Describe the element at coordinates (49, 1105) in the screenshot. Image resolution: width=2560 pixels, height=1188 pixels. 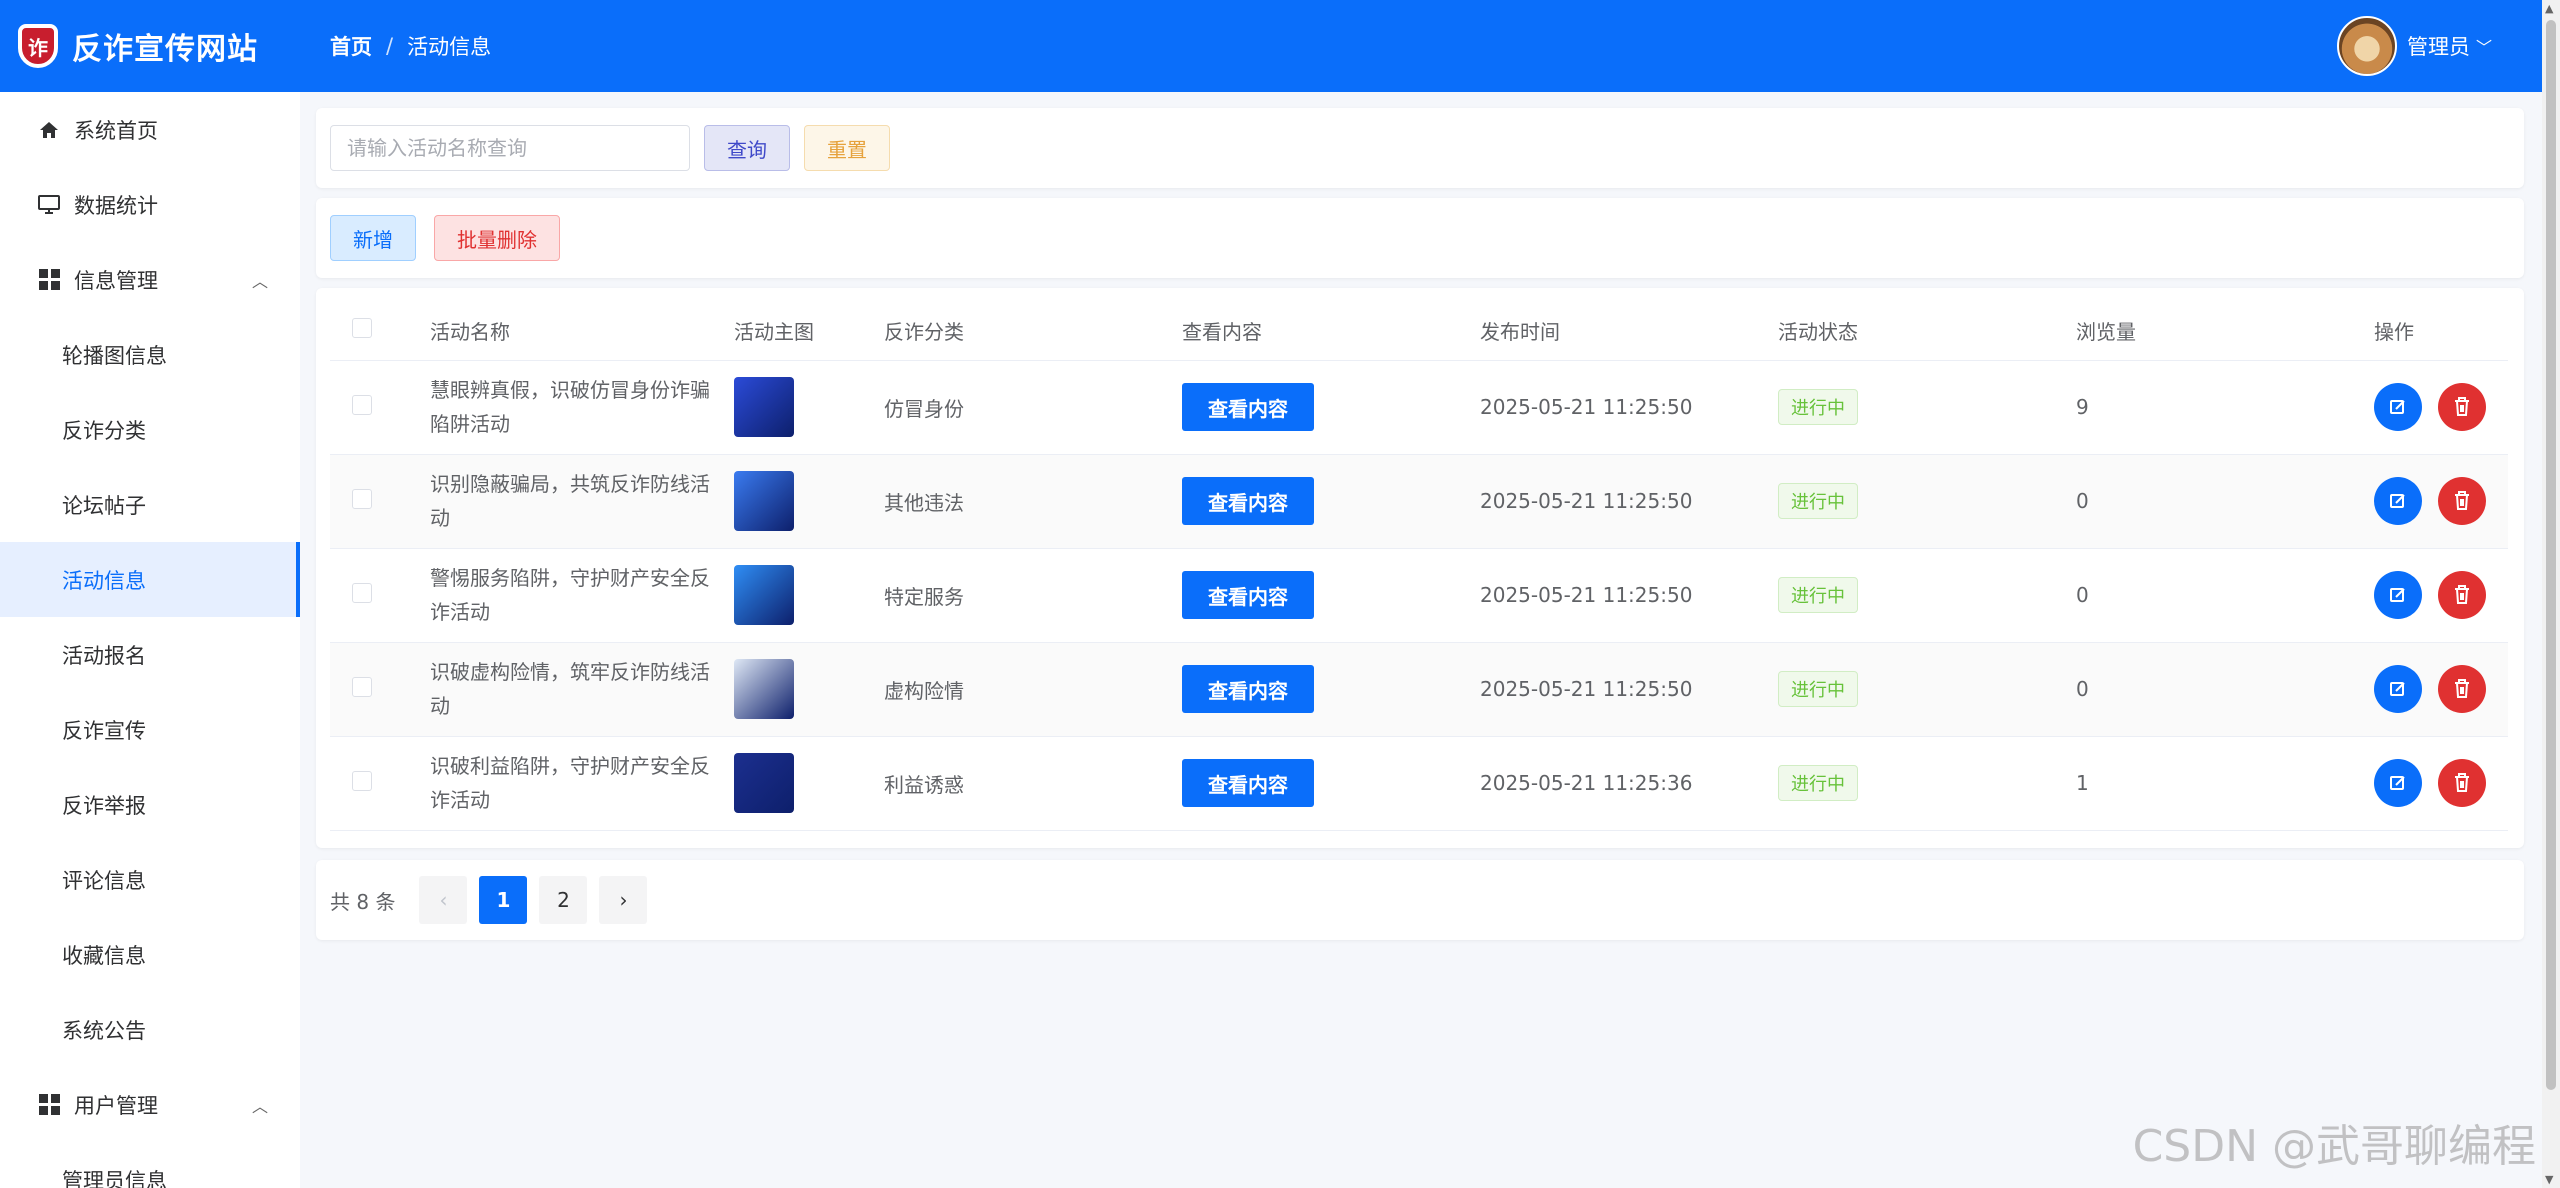
I see `grid-icon` at that location.